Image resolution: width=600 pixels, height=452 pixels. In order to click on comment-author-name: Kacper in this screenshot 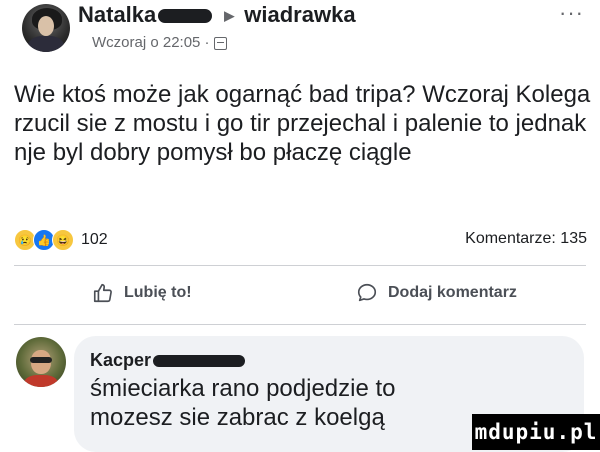, I will do `click(120, 360)`.